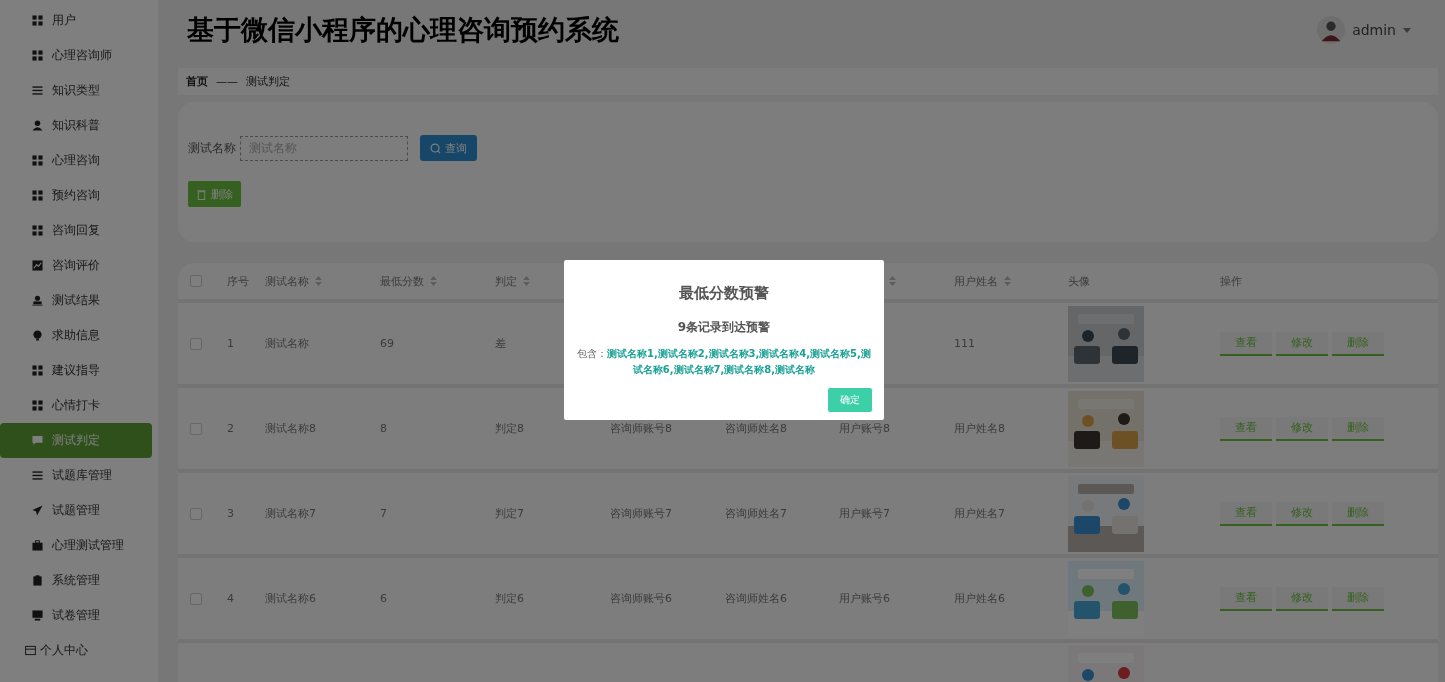 This screenshot has height=682, width=1445. I want to click on table-cell: 判定7, so click(509, 513).